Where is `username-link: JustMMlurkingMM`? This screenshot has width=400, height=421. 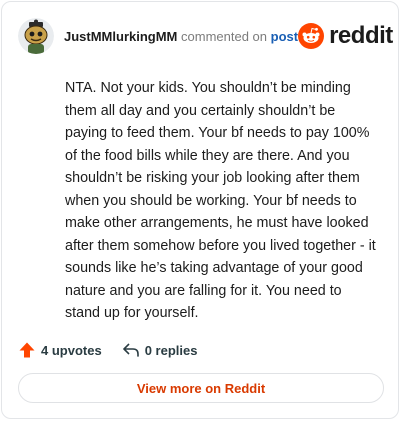
username-link: JustMMlurkingMM is located at coordinates (120, 36).